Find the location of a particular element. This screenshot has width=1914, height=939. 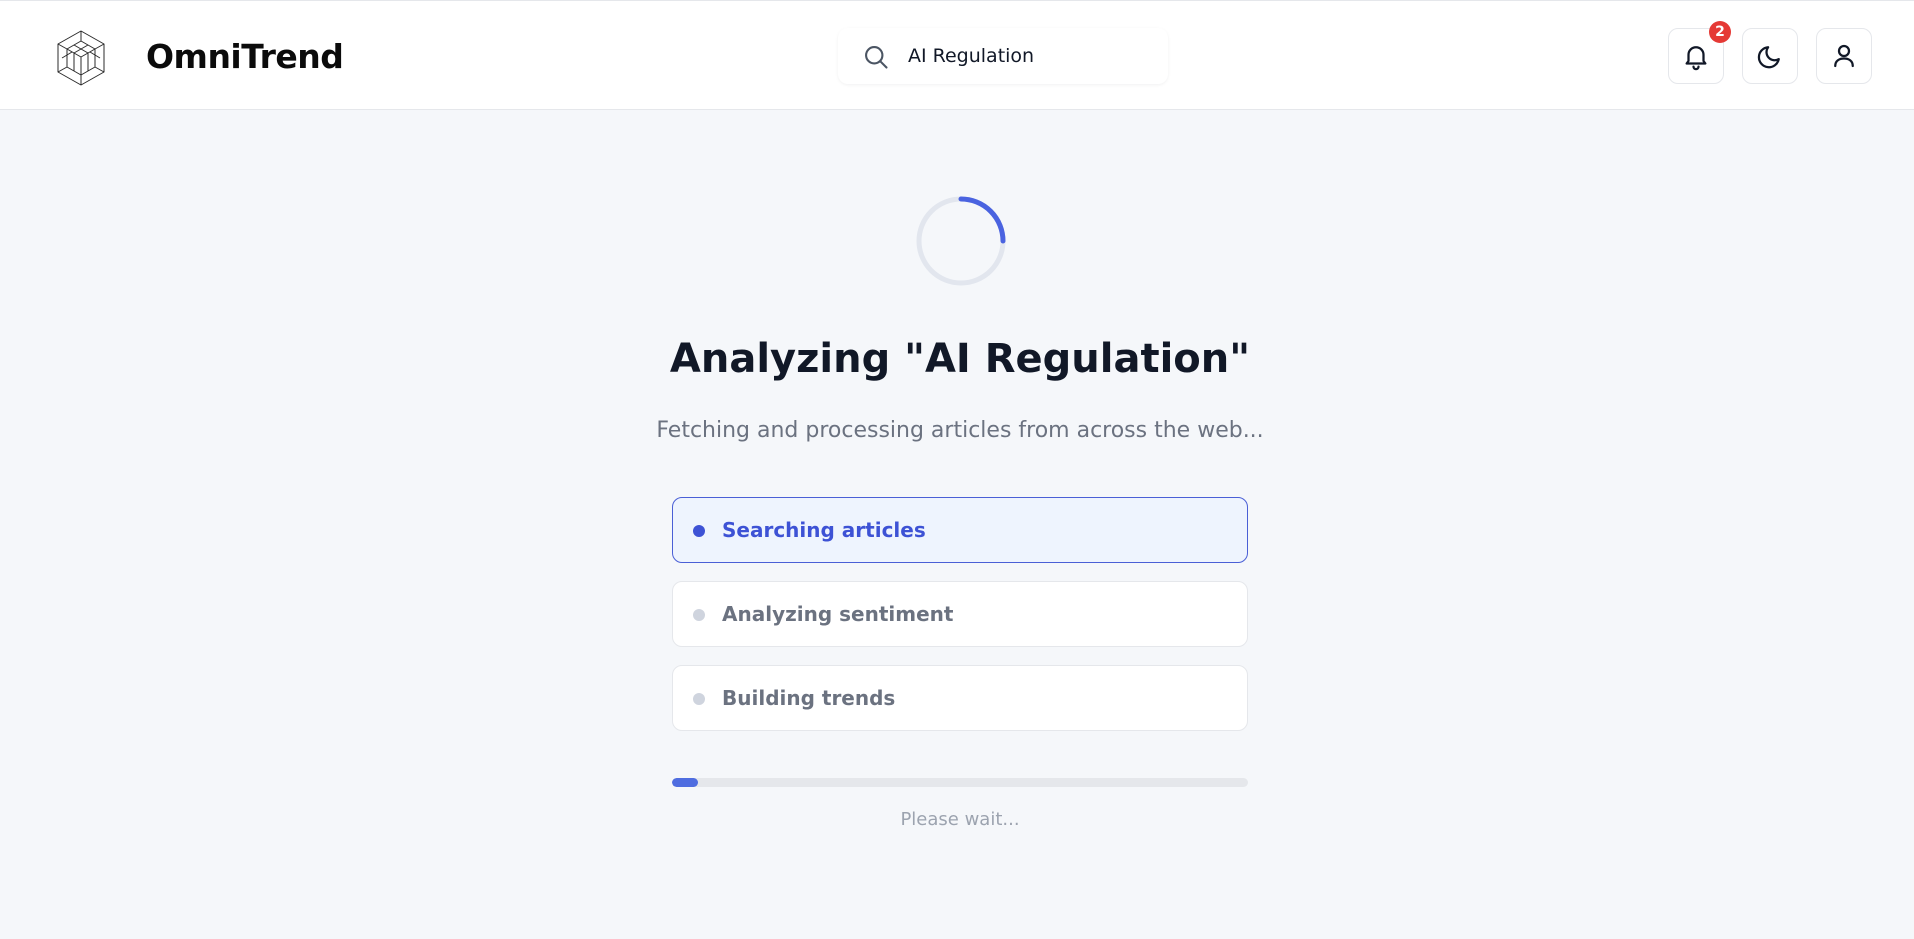

search-bar is located at coordinates (1003, 56).